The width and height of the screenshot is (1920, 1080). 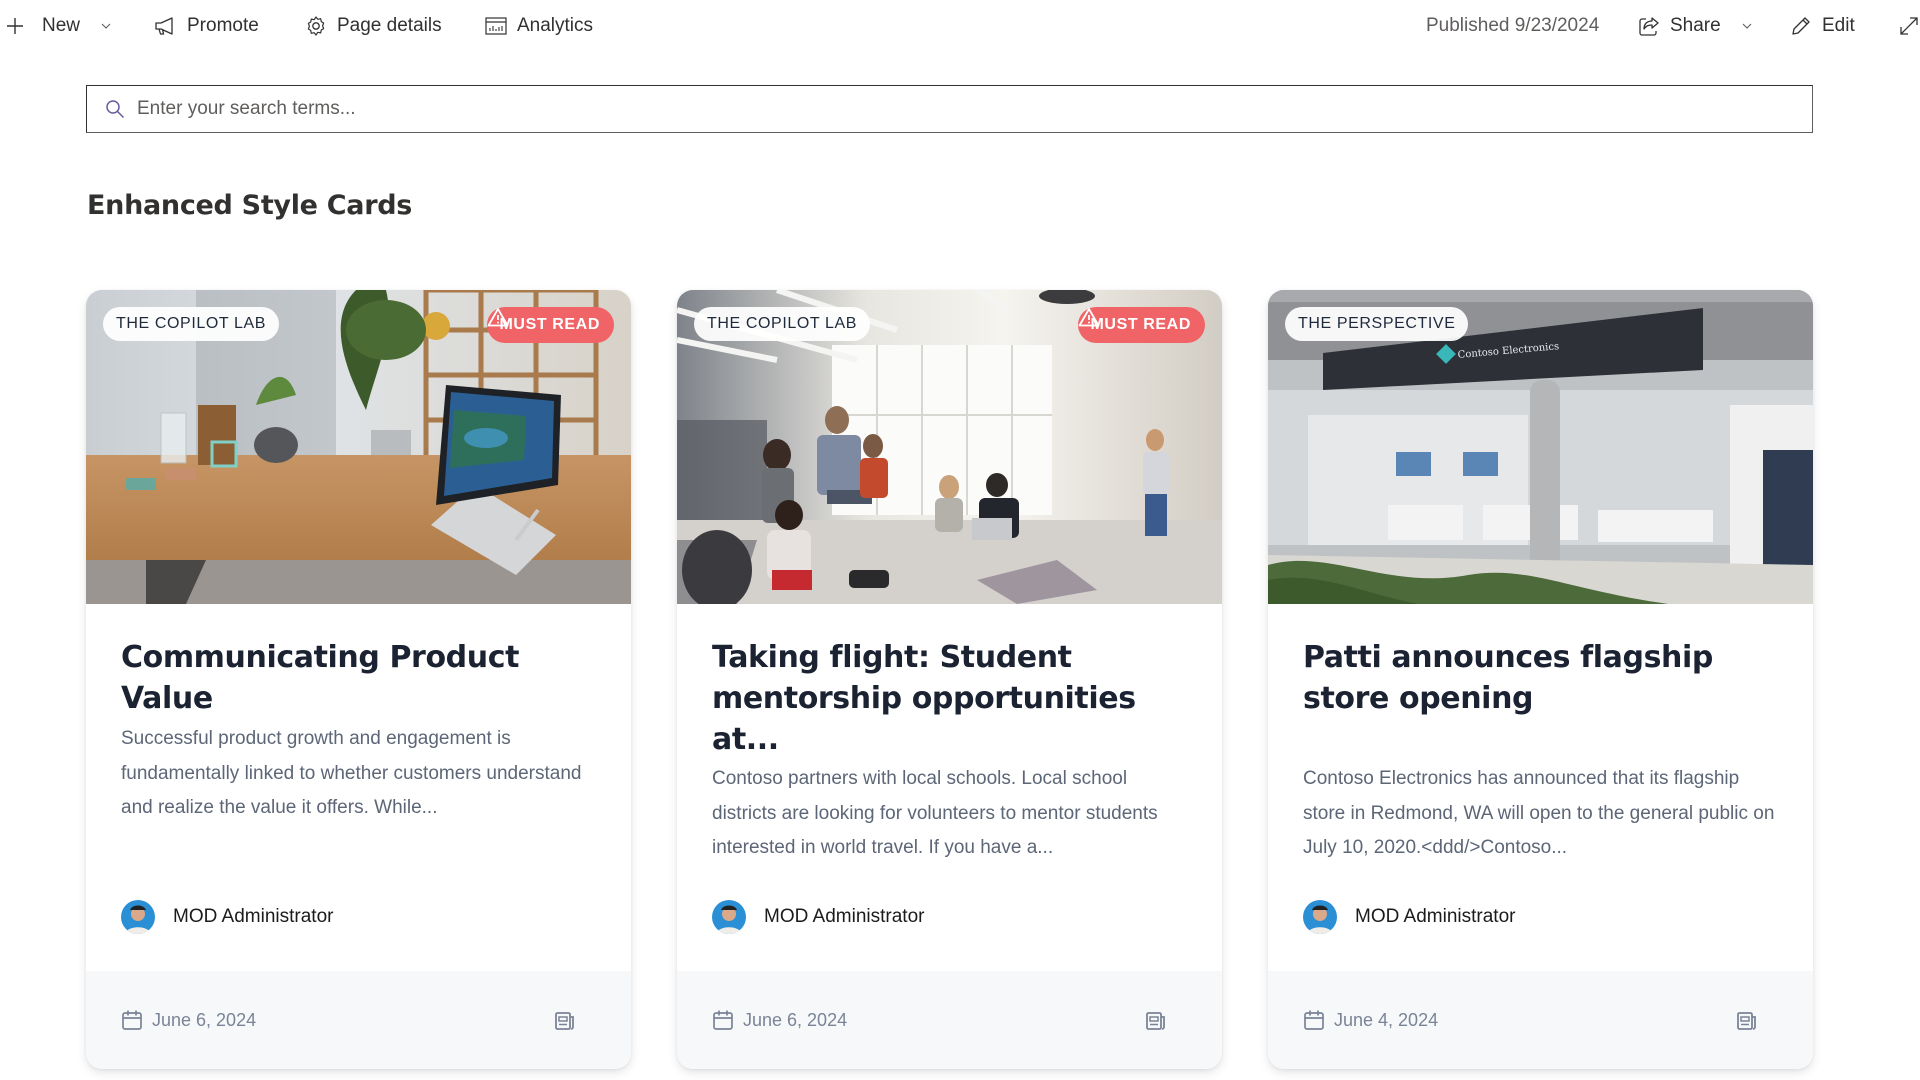 I want to click on share-button: Share, so click(x=1695, y=26).